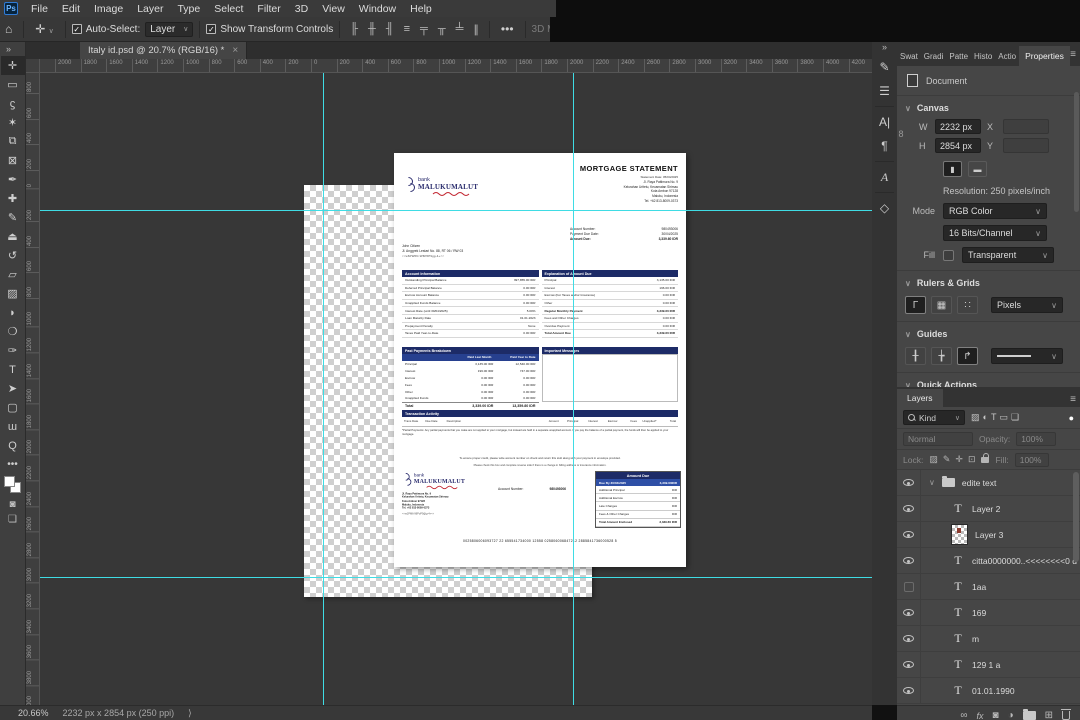 This screenshot has width=1080, height=720. Describe the element at coordinates (13, 312) in the screenshot. I see `blur-tool: ◗` at that location.